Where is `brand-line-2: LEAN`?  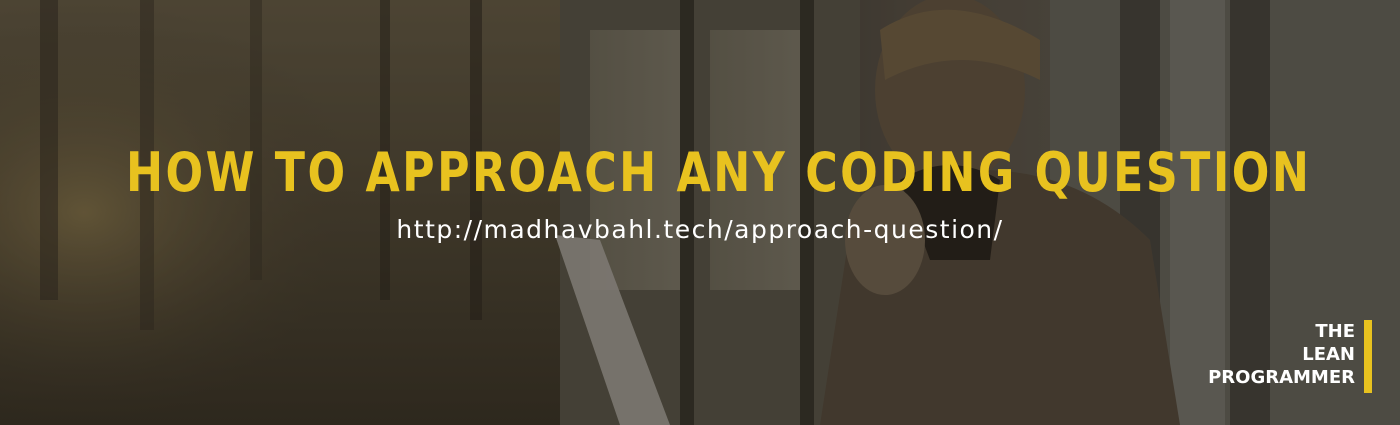
brand-line-2: LEAN is located at coordinates (1328, 354).